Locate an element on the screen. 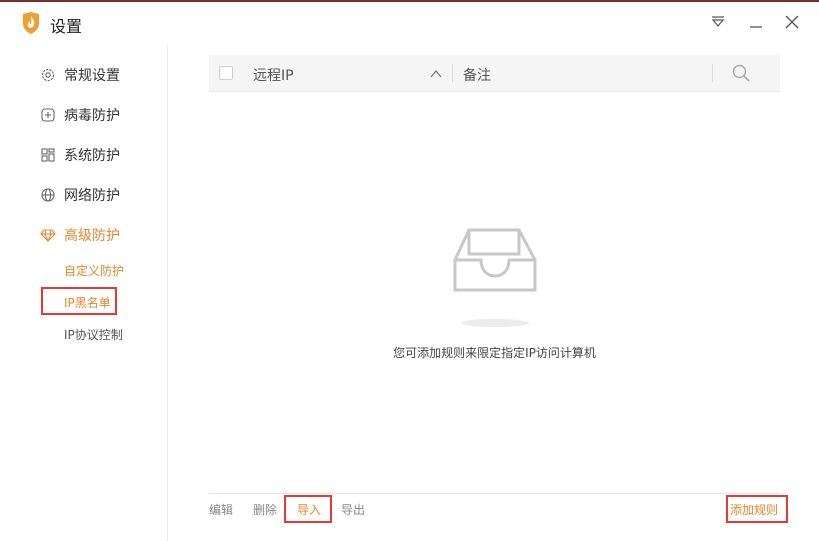 This screenshot has height=541, width=819. title-bar: 设置 is located at coordinates (409, 23).